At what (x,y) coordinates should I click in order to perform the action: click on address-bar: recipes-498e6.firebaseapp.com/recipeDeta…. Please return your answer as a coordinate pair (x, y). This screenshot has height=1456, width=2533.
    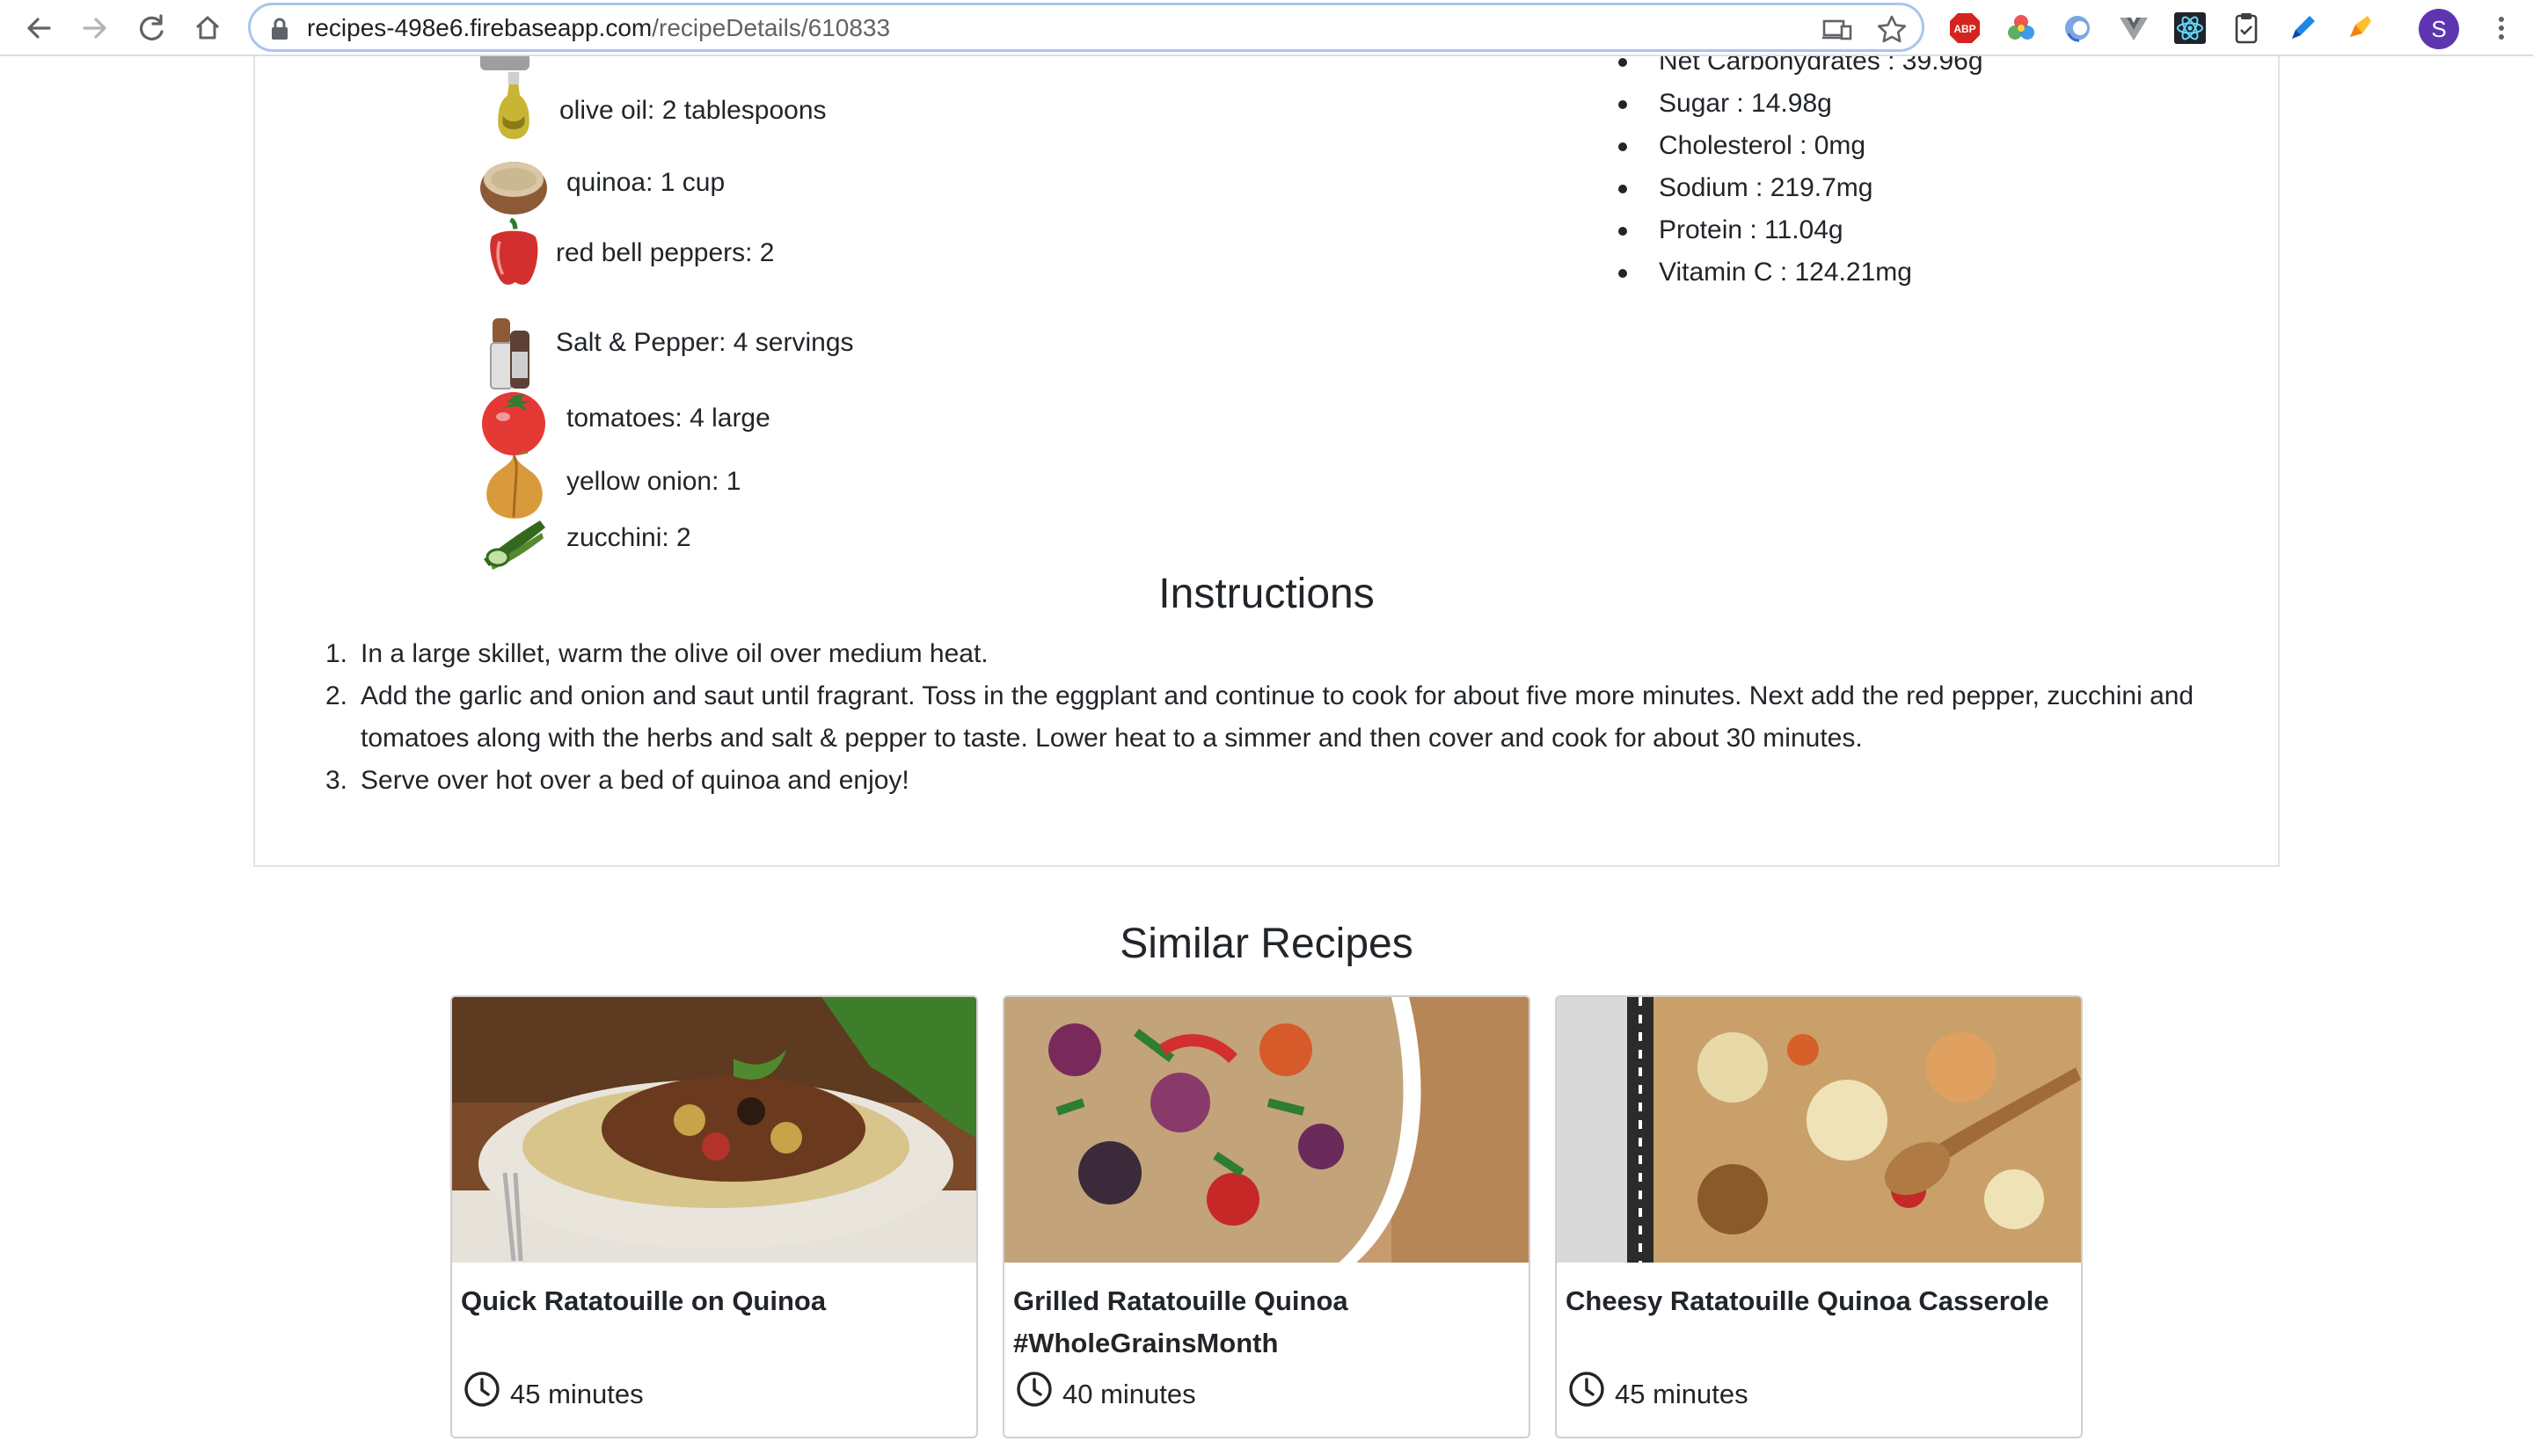
    Looking at the image, I should click on (1086, 27).